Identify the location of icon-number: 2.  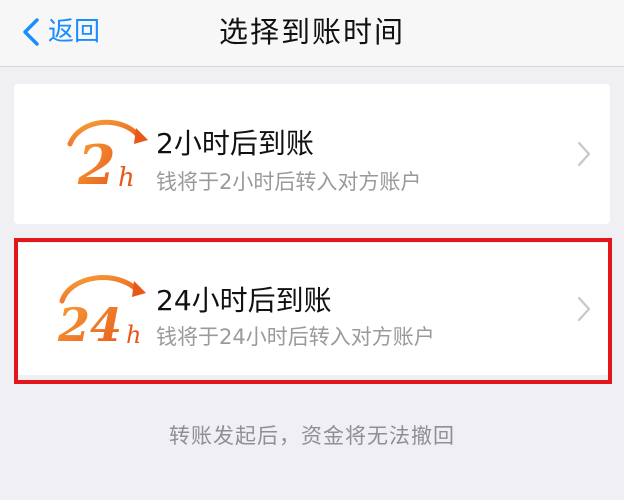
(96, 163).